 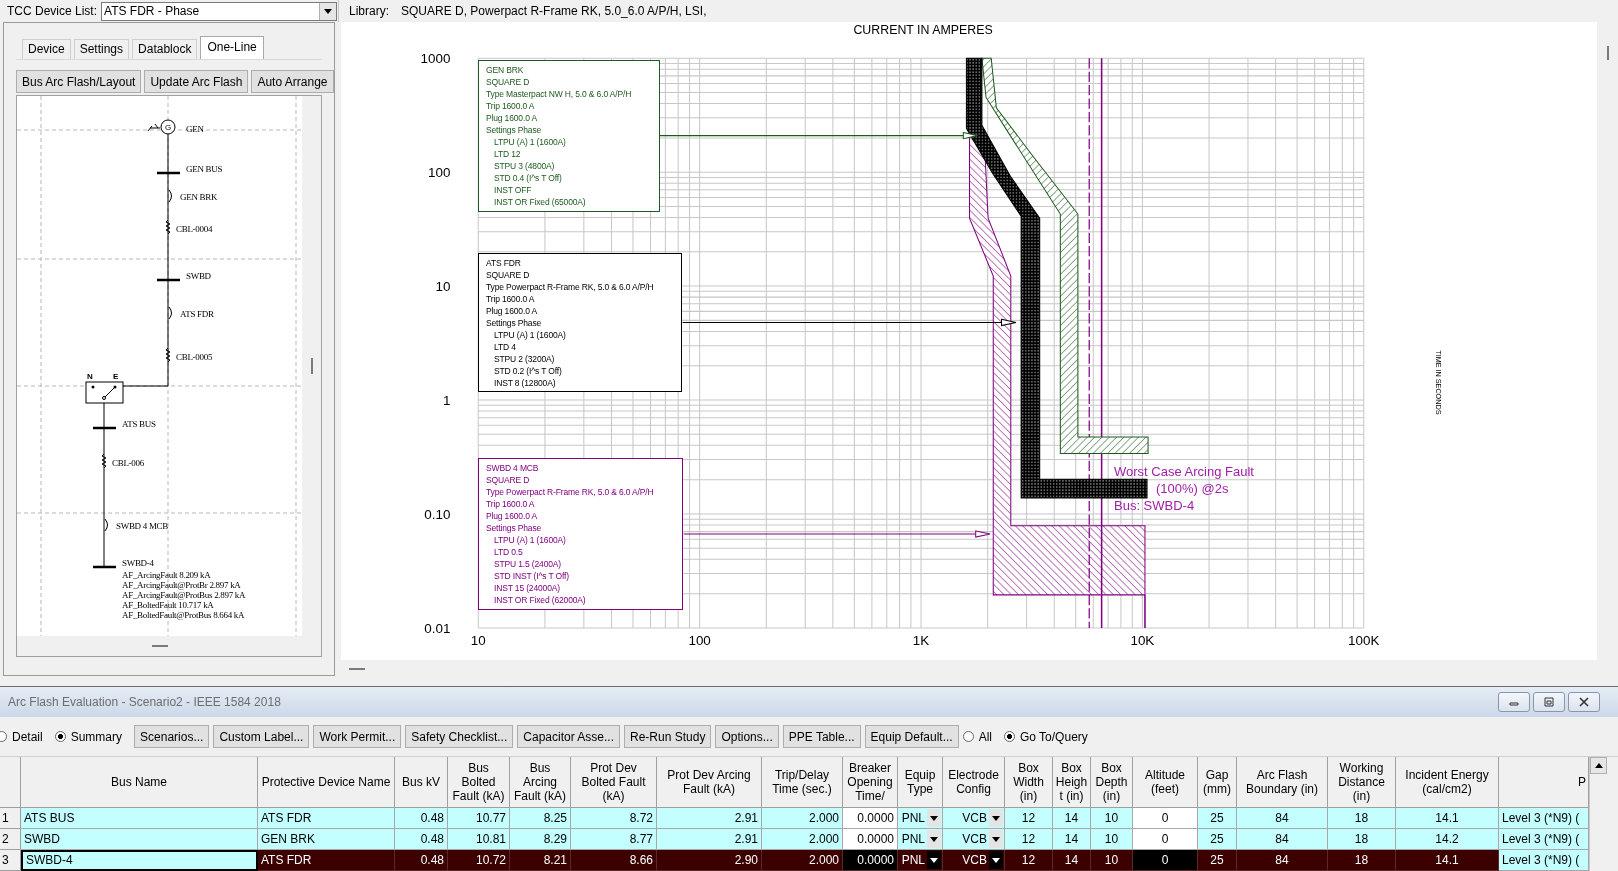 What do you see at coordinates (326, 860) in the screenshot?
I see `table-cell: ATS FDR` at bounding box center [326, 860].